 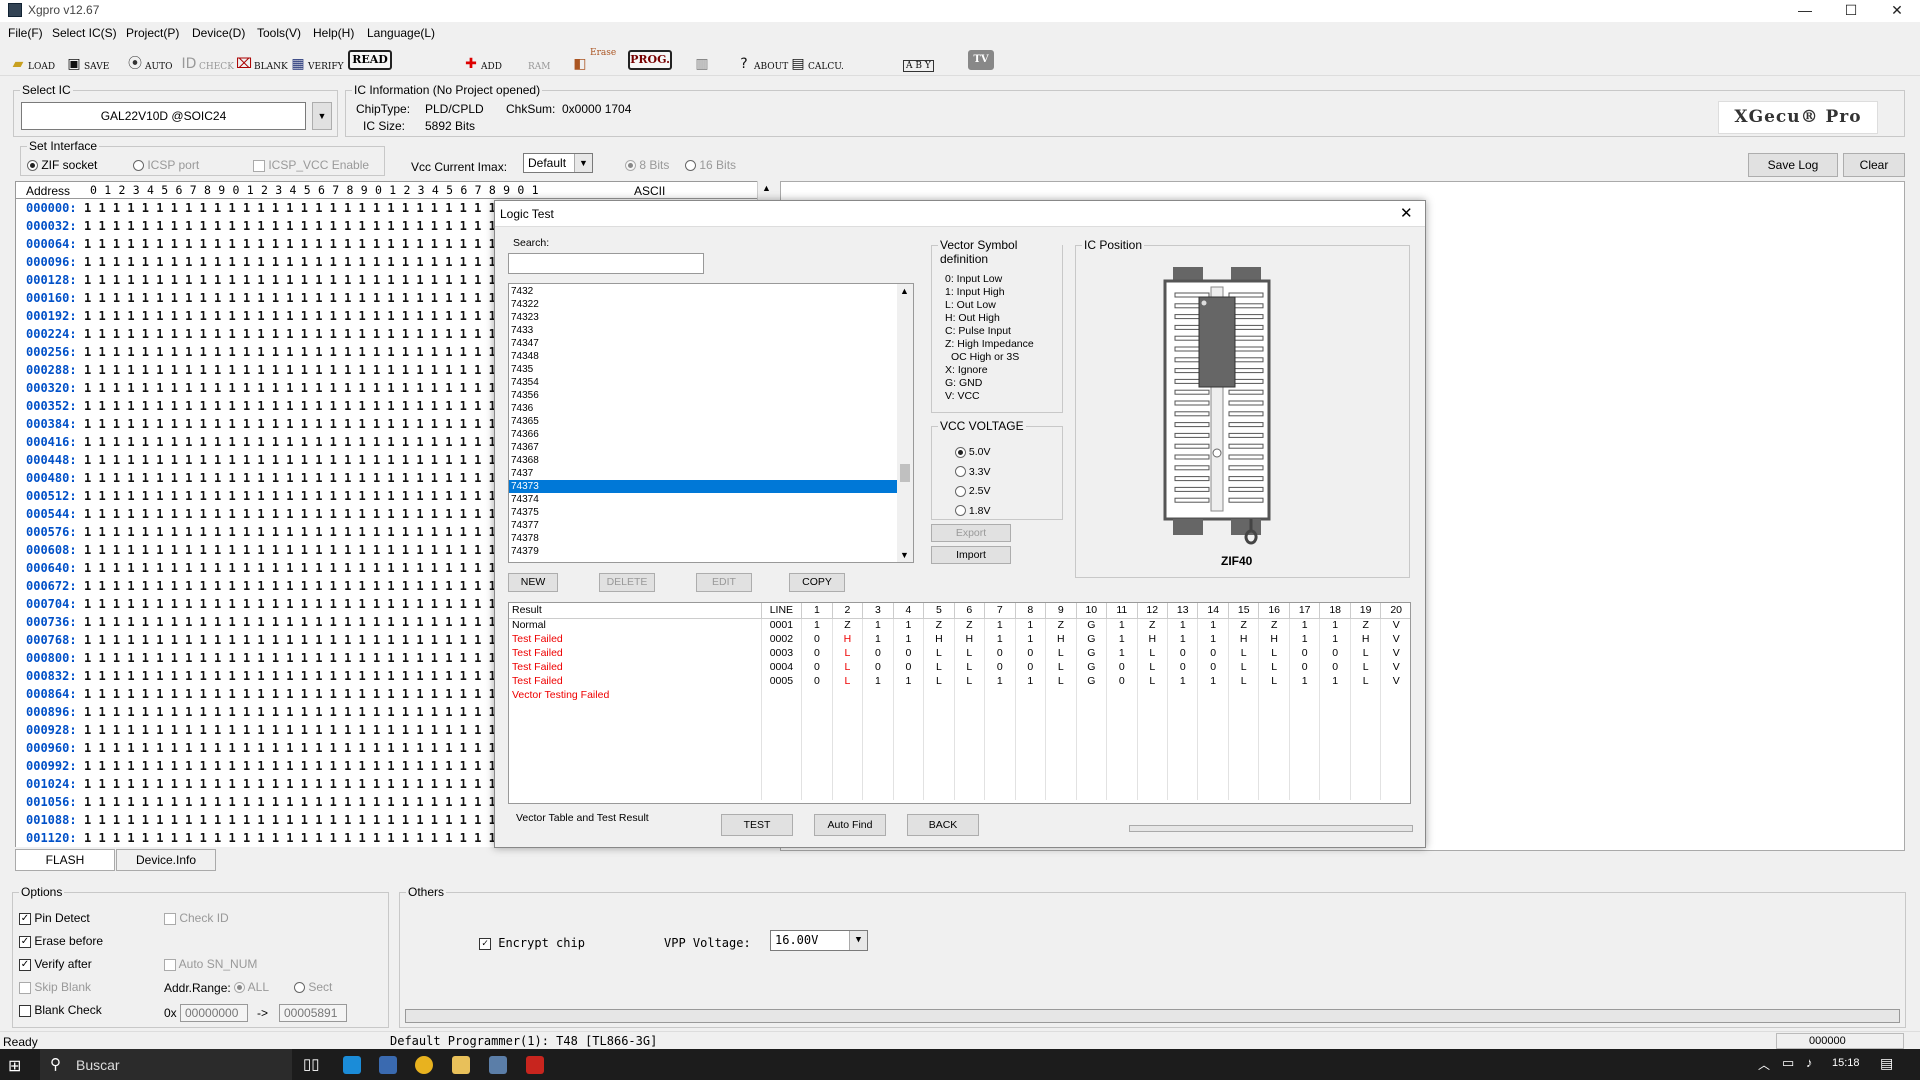 What do you see at coordinates (196, 918) in the screenshot?
I see `check-id-option: Check ID` at bounding box center [196, 918].